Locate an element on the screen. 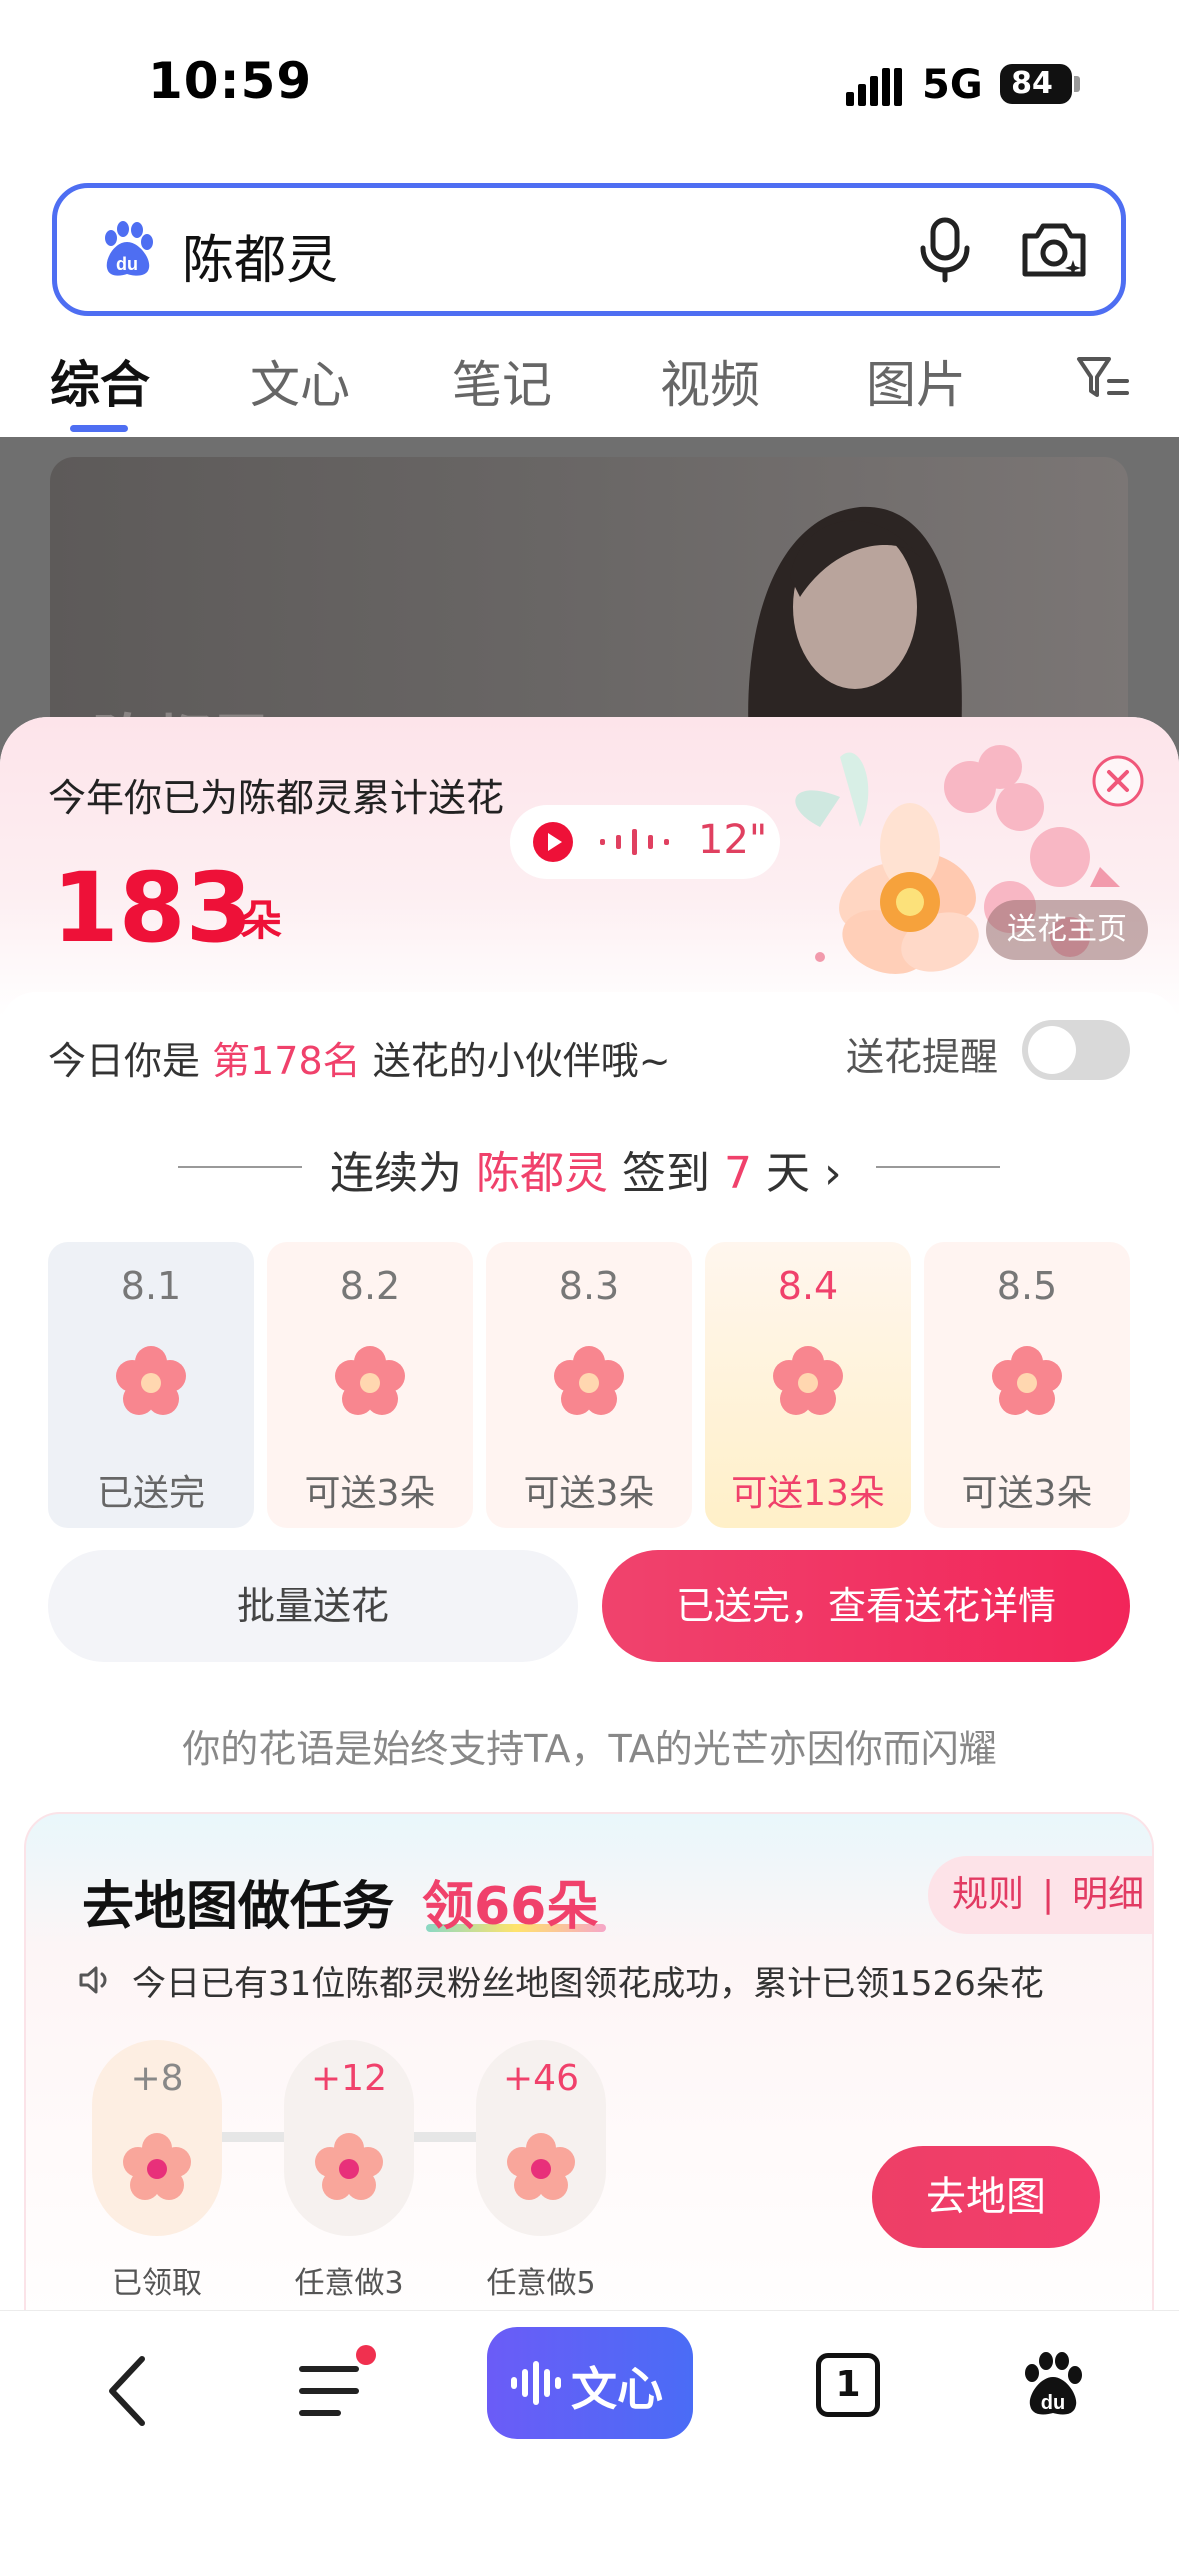  close-icon is located at coordinates (1118, 781).